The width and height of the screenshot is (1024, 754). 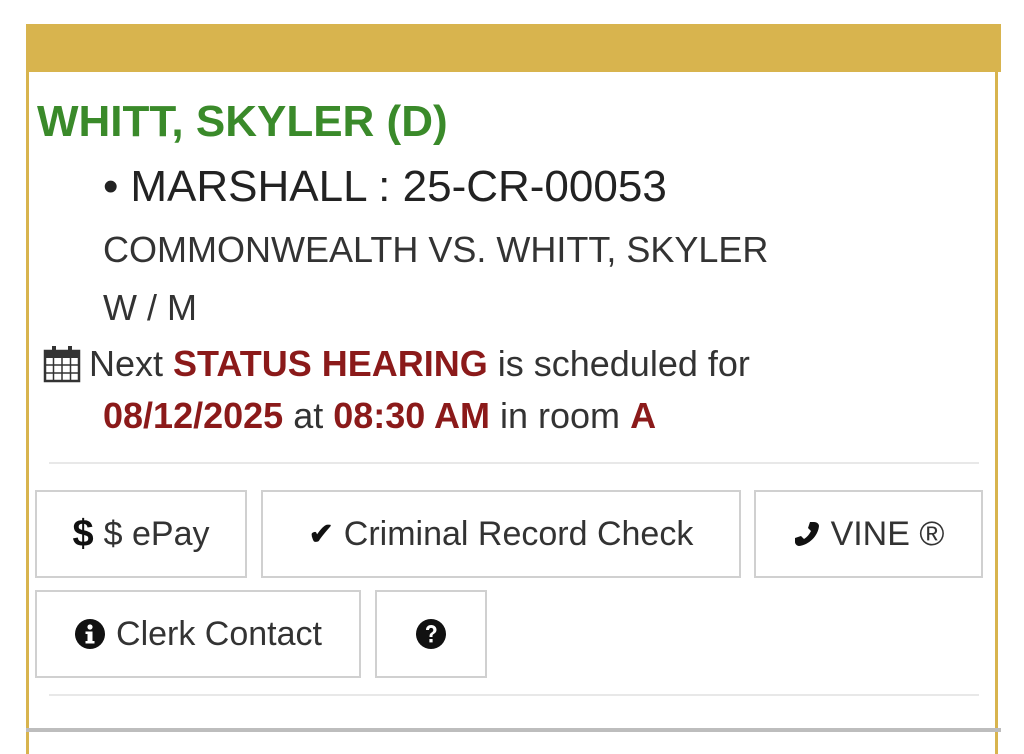 What do you see at coordinates (330, 363) in the screenshot?
I see `hearing-type: STATUS HEARING` at bounding box center [330, 363].